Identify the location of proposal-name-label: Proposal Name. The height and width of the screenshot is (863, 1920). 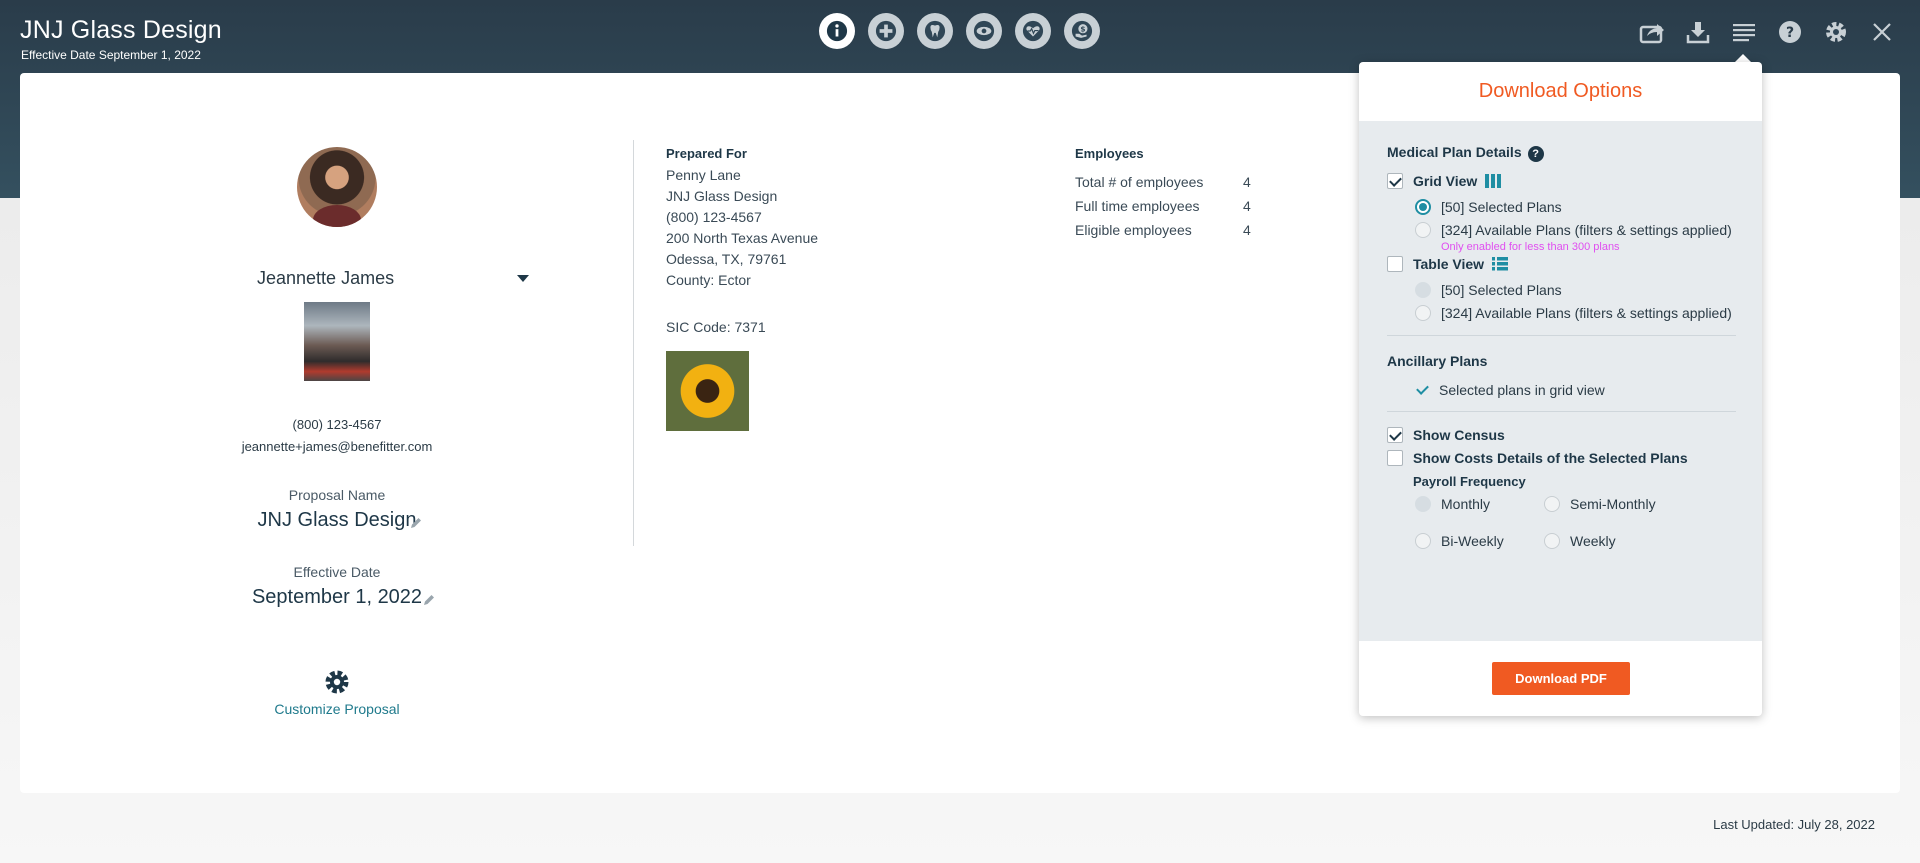
(337, 495).